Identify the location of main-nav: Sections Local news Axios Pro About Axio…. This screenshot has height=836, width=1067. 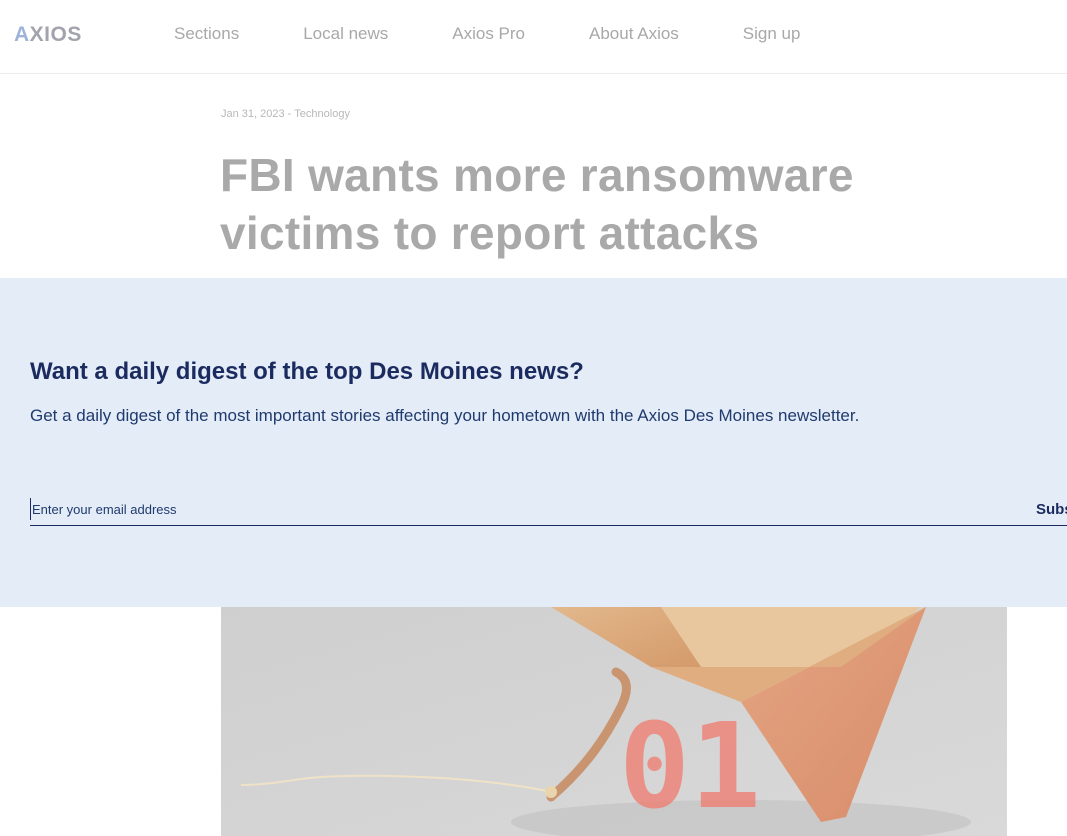
(487, 34).